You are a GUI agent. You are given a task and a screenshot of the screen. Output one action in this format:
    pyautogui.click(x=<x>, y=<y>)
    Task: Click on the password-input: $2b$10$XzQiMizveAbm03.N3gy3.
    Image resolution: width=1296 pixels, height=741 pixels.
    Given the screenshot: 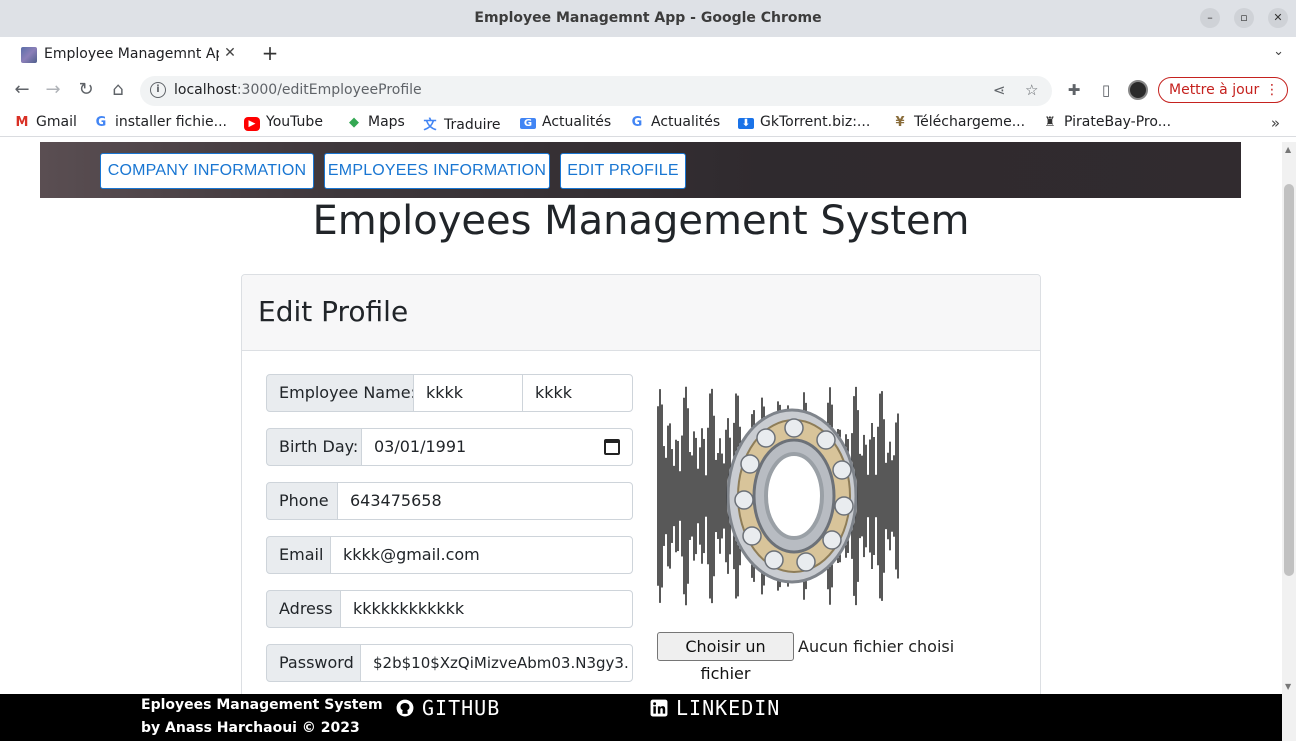 What is the action you would take?
    pyautogui.click(x=496, y=663)
    